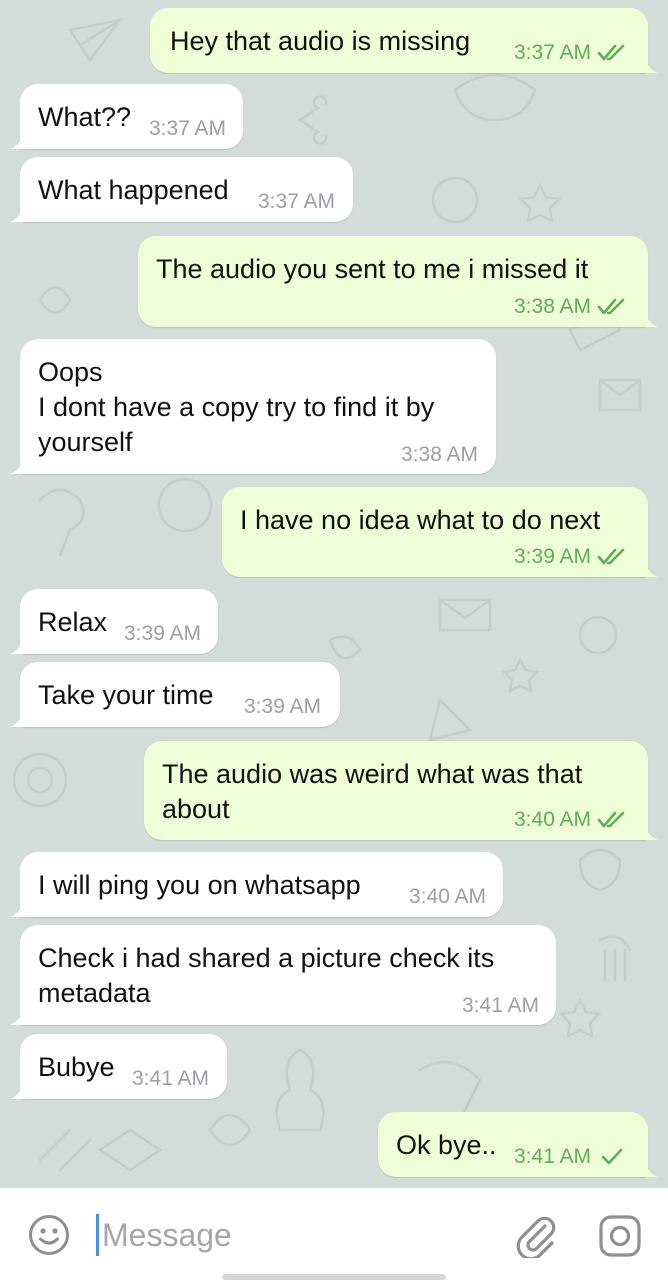  Describe the element at coordinates (126, 695) in the screenshot. I see `message-text: Take your time` at that location.